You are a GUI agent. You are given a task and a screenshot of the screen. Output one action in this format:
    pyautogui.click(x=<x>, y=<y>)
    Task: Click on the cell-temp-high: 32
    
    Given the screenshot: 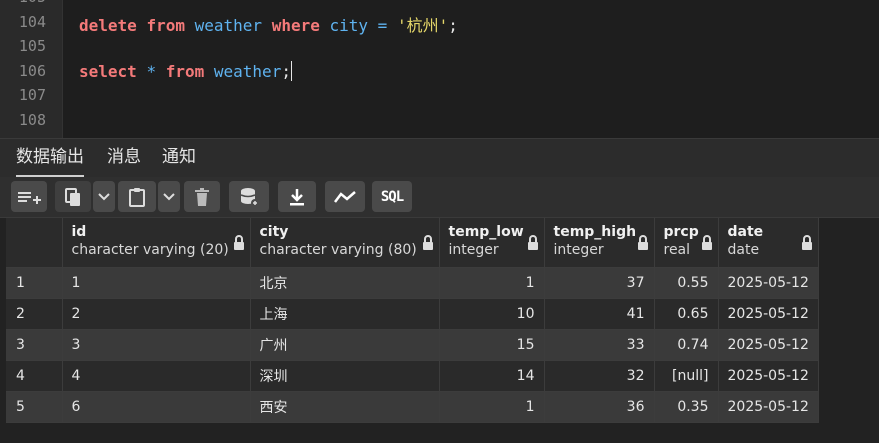 What is the action you would take?
    pyautogui.click(x=599, y=376)
    